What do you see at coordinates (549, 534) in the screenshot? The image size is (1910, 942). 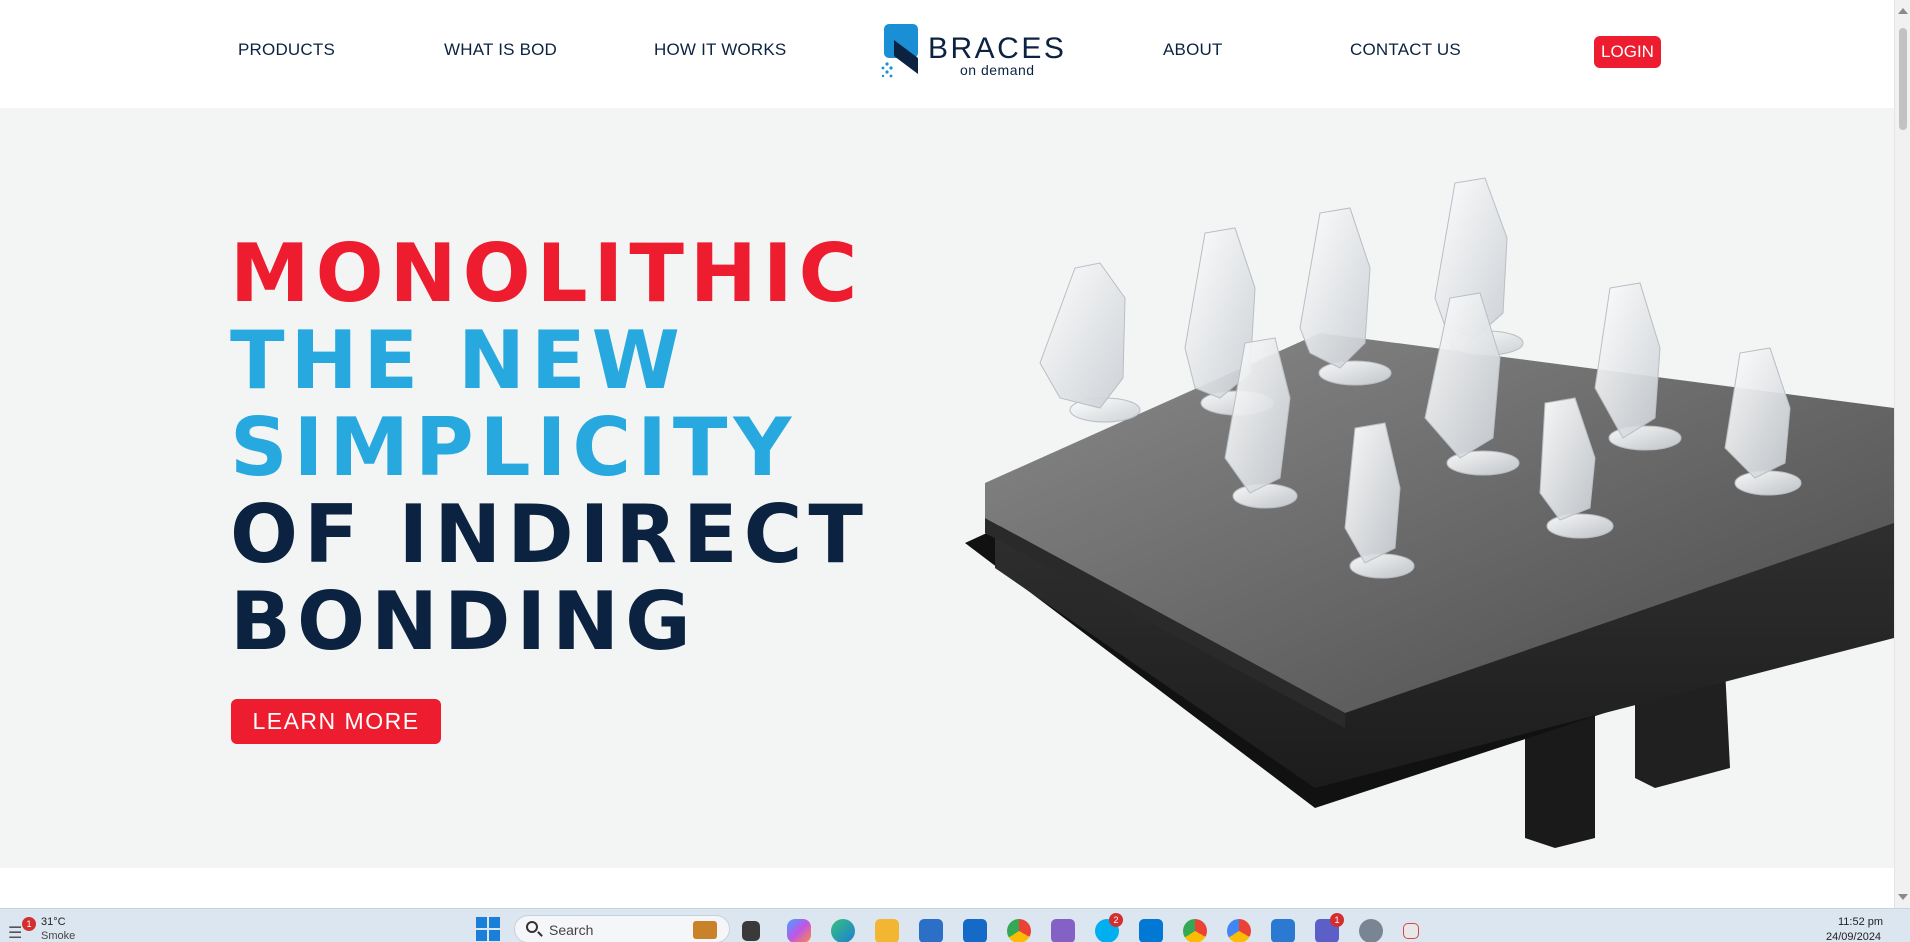 I see `headline-line-4: OF INDIRECT` at bounding box center [549, 534].